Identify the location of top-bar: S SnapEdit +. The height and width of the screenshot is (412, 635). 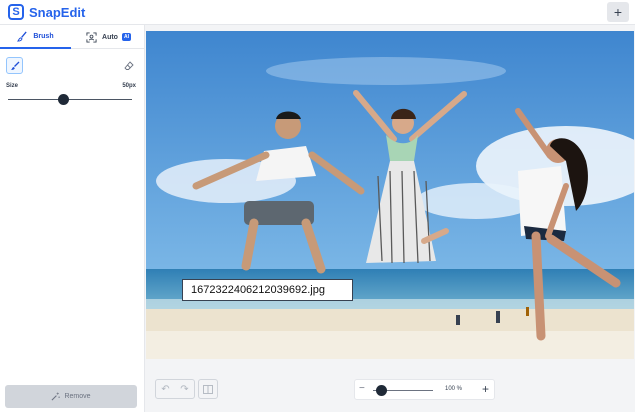
(317, 12).